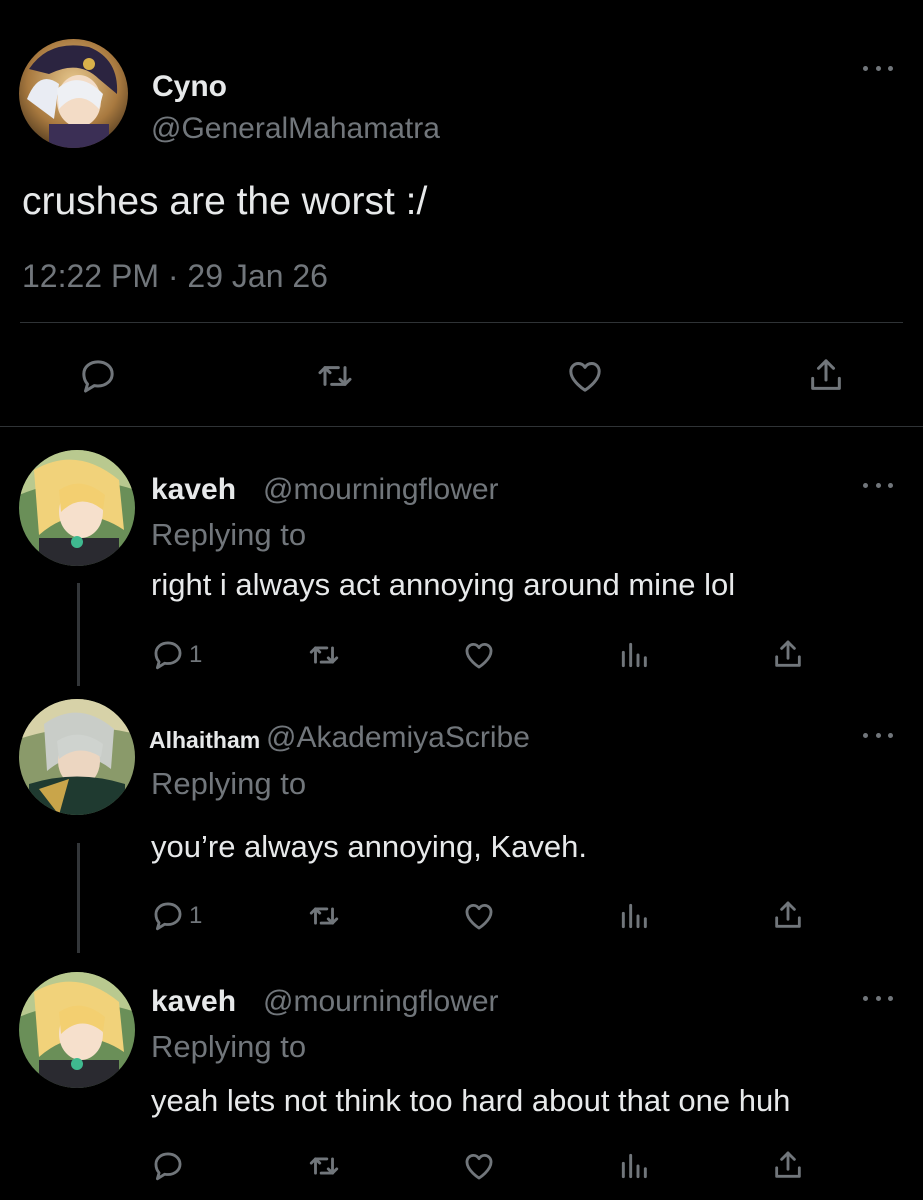  I want to click on alhaitham-avatar, so click(77, 757).